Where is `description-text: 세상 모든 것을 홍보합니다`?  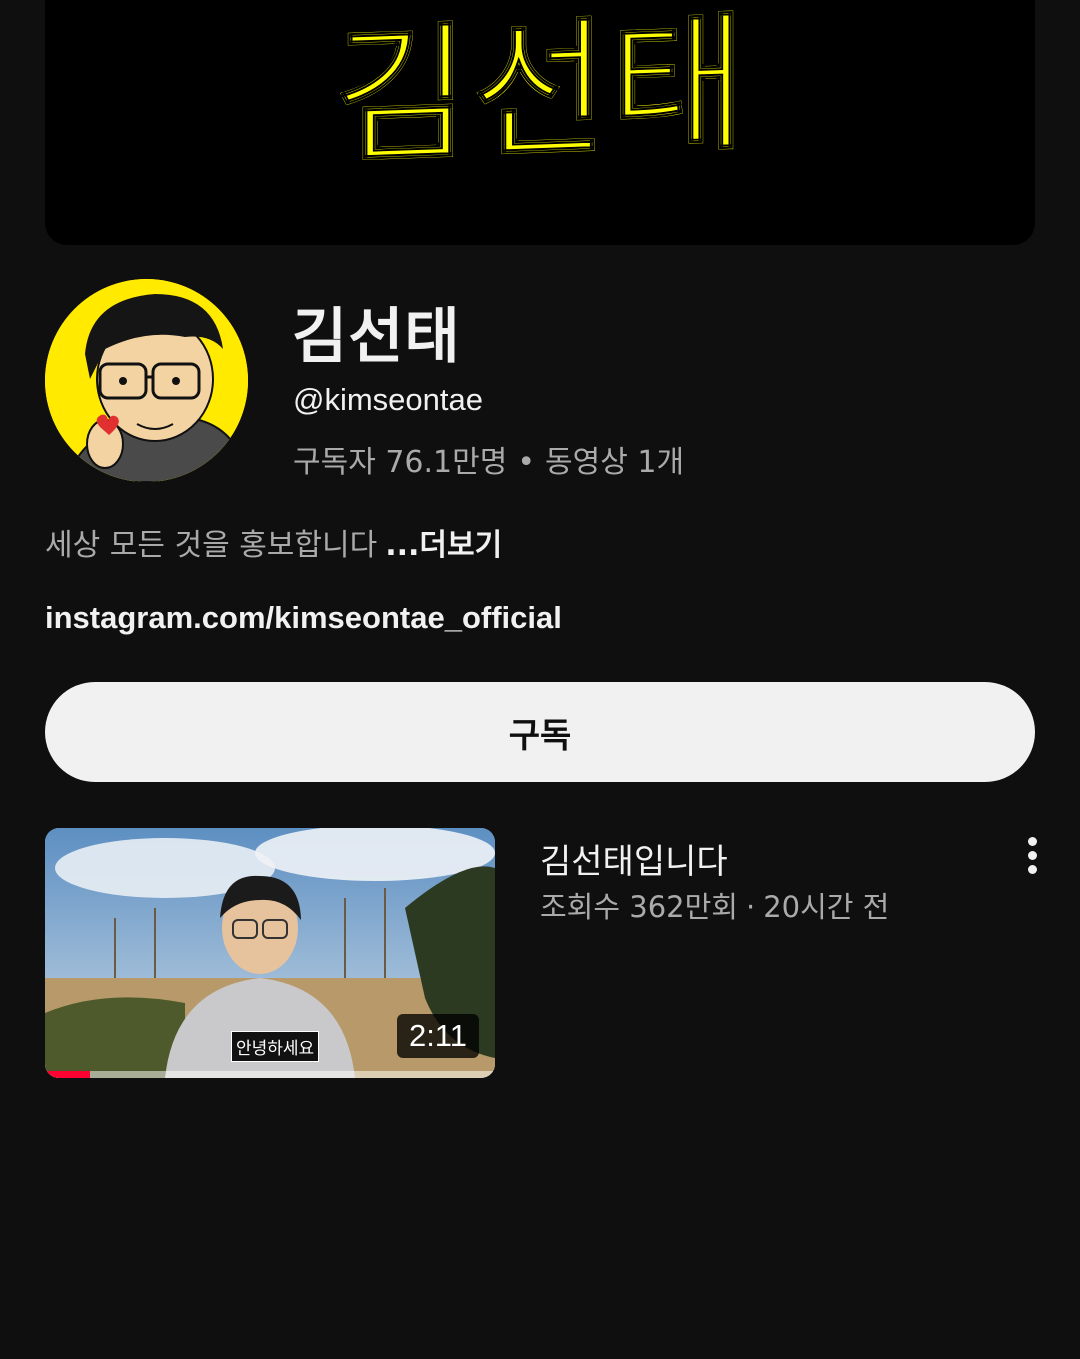
description-text: 세상 모든 것을 홍보합니다 is located at coordinates (211, 545).